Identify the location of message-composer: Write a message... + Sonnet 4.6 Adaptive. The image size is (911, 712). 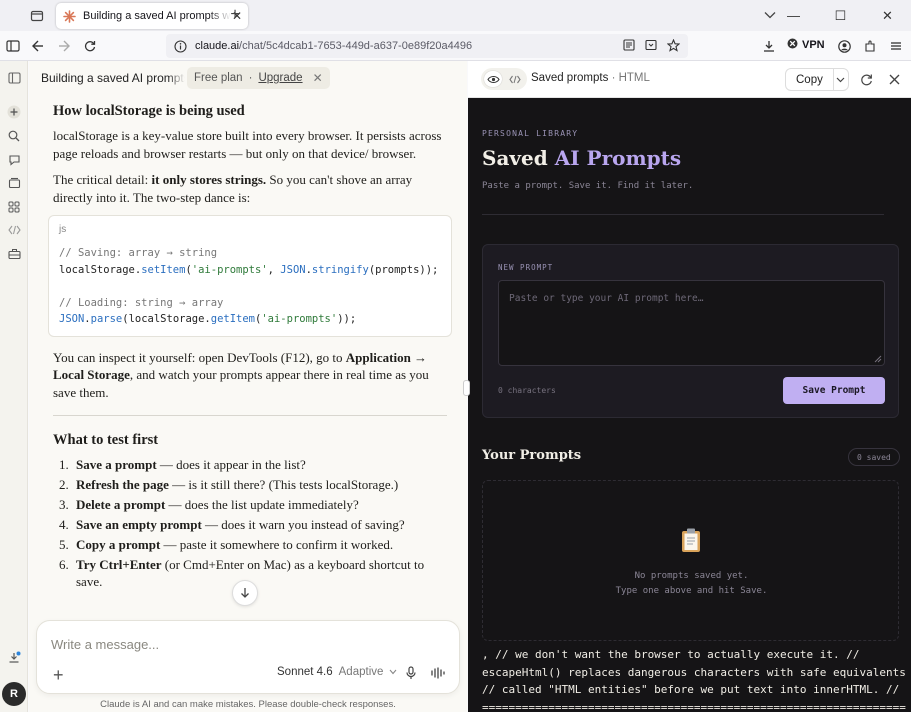
(248, 657).